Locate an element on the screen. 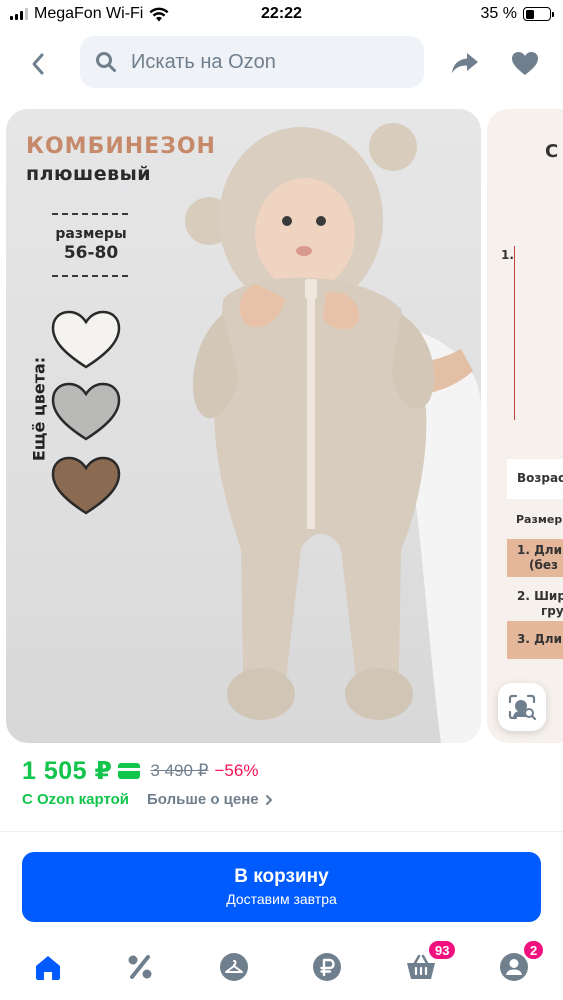 The width and height of the screenshot is (563, 1000). slide2-size-label: Размер / is located at coordinates (539, 519).